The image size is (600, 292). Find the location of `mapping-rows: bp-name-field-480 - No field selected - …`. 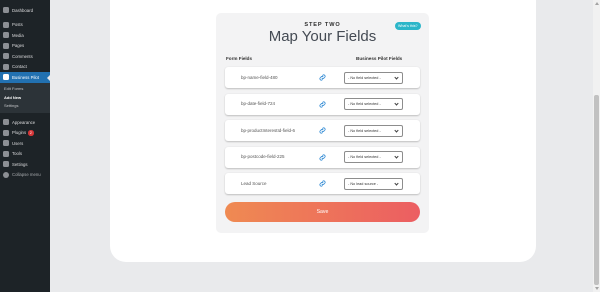

mapping-rows: bp-name-field-480 - No field selected - … is located at coordinates (322, 133).